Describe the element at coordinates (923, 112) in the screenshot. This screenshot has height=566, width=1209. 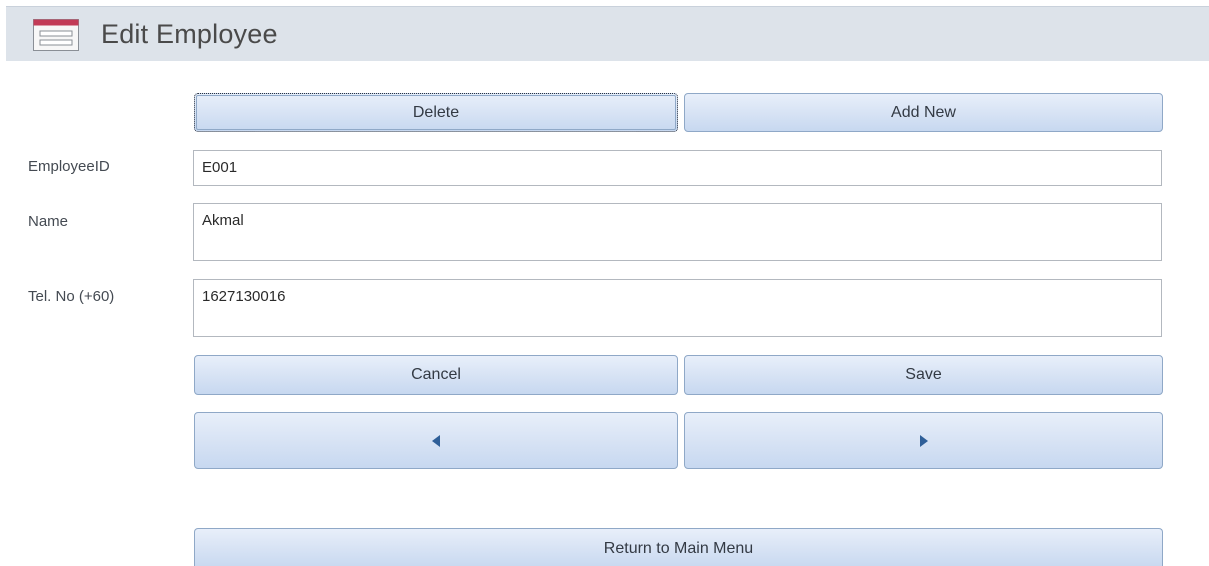
I see `add-new-button: Add New` at that location.